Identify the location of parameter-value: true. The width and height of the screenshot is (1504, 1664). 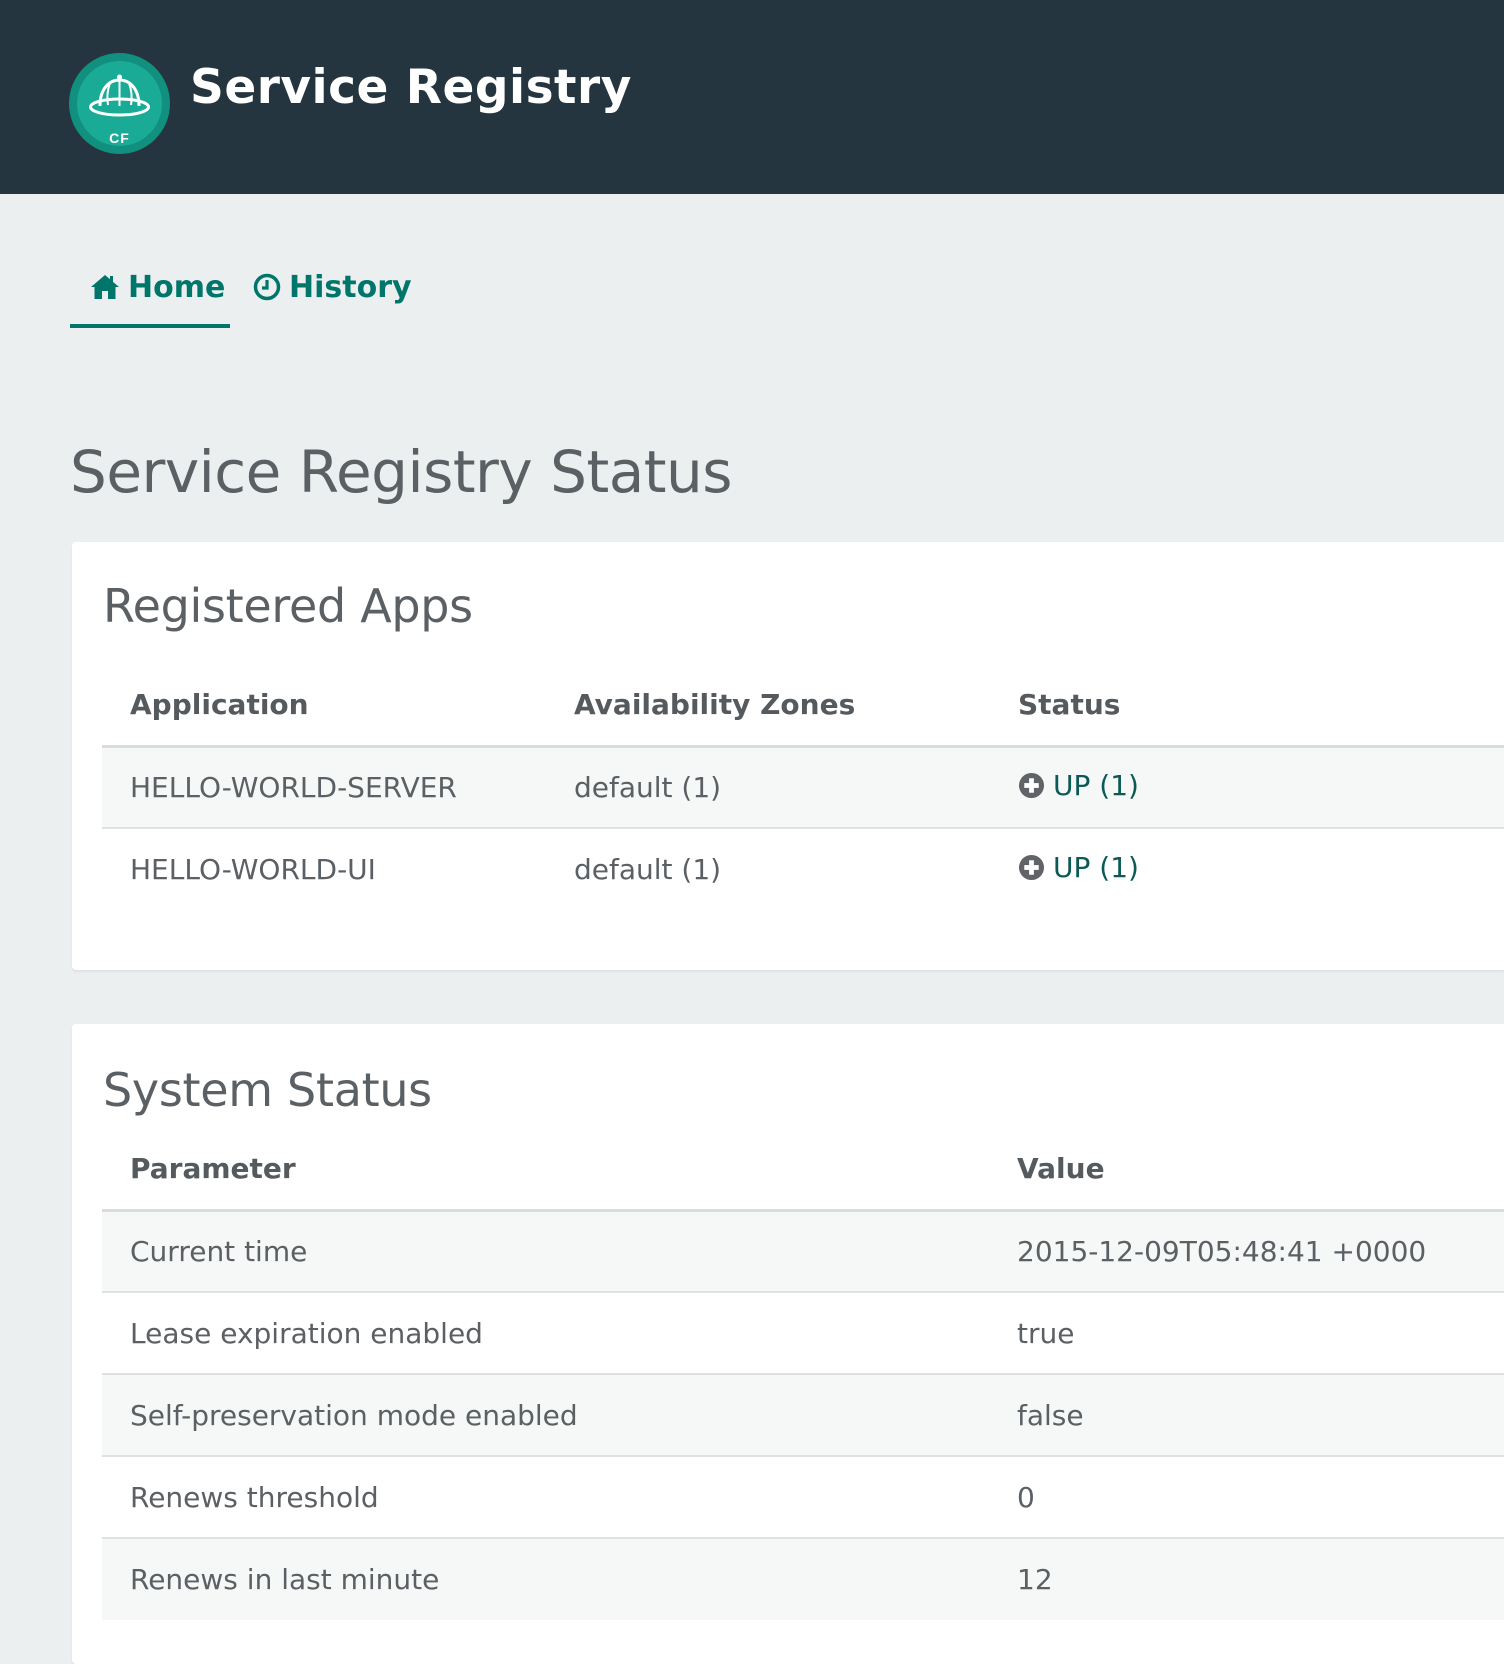
(1246, 1333).